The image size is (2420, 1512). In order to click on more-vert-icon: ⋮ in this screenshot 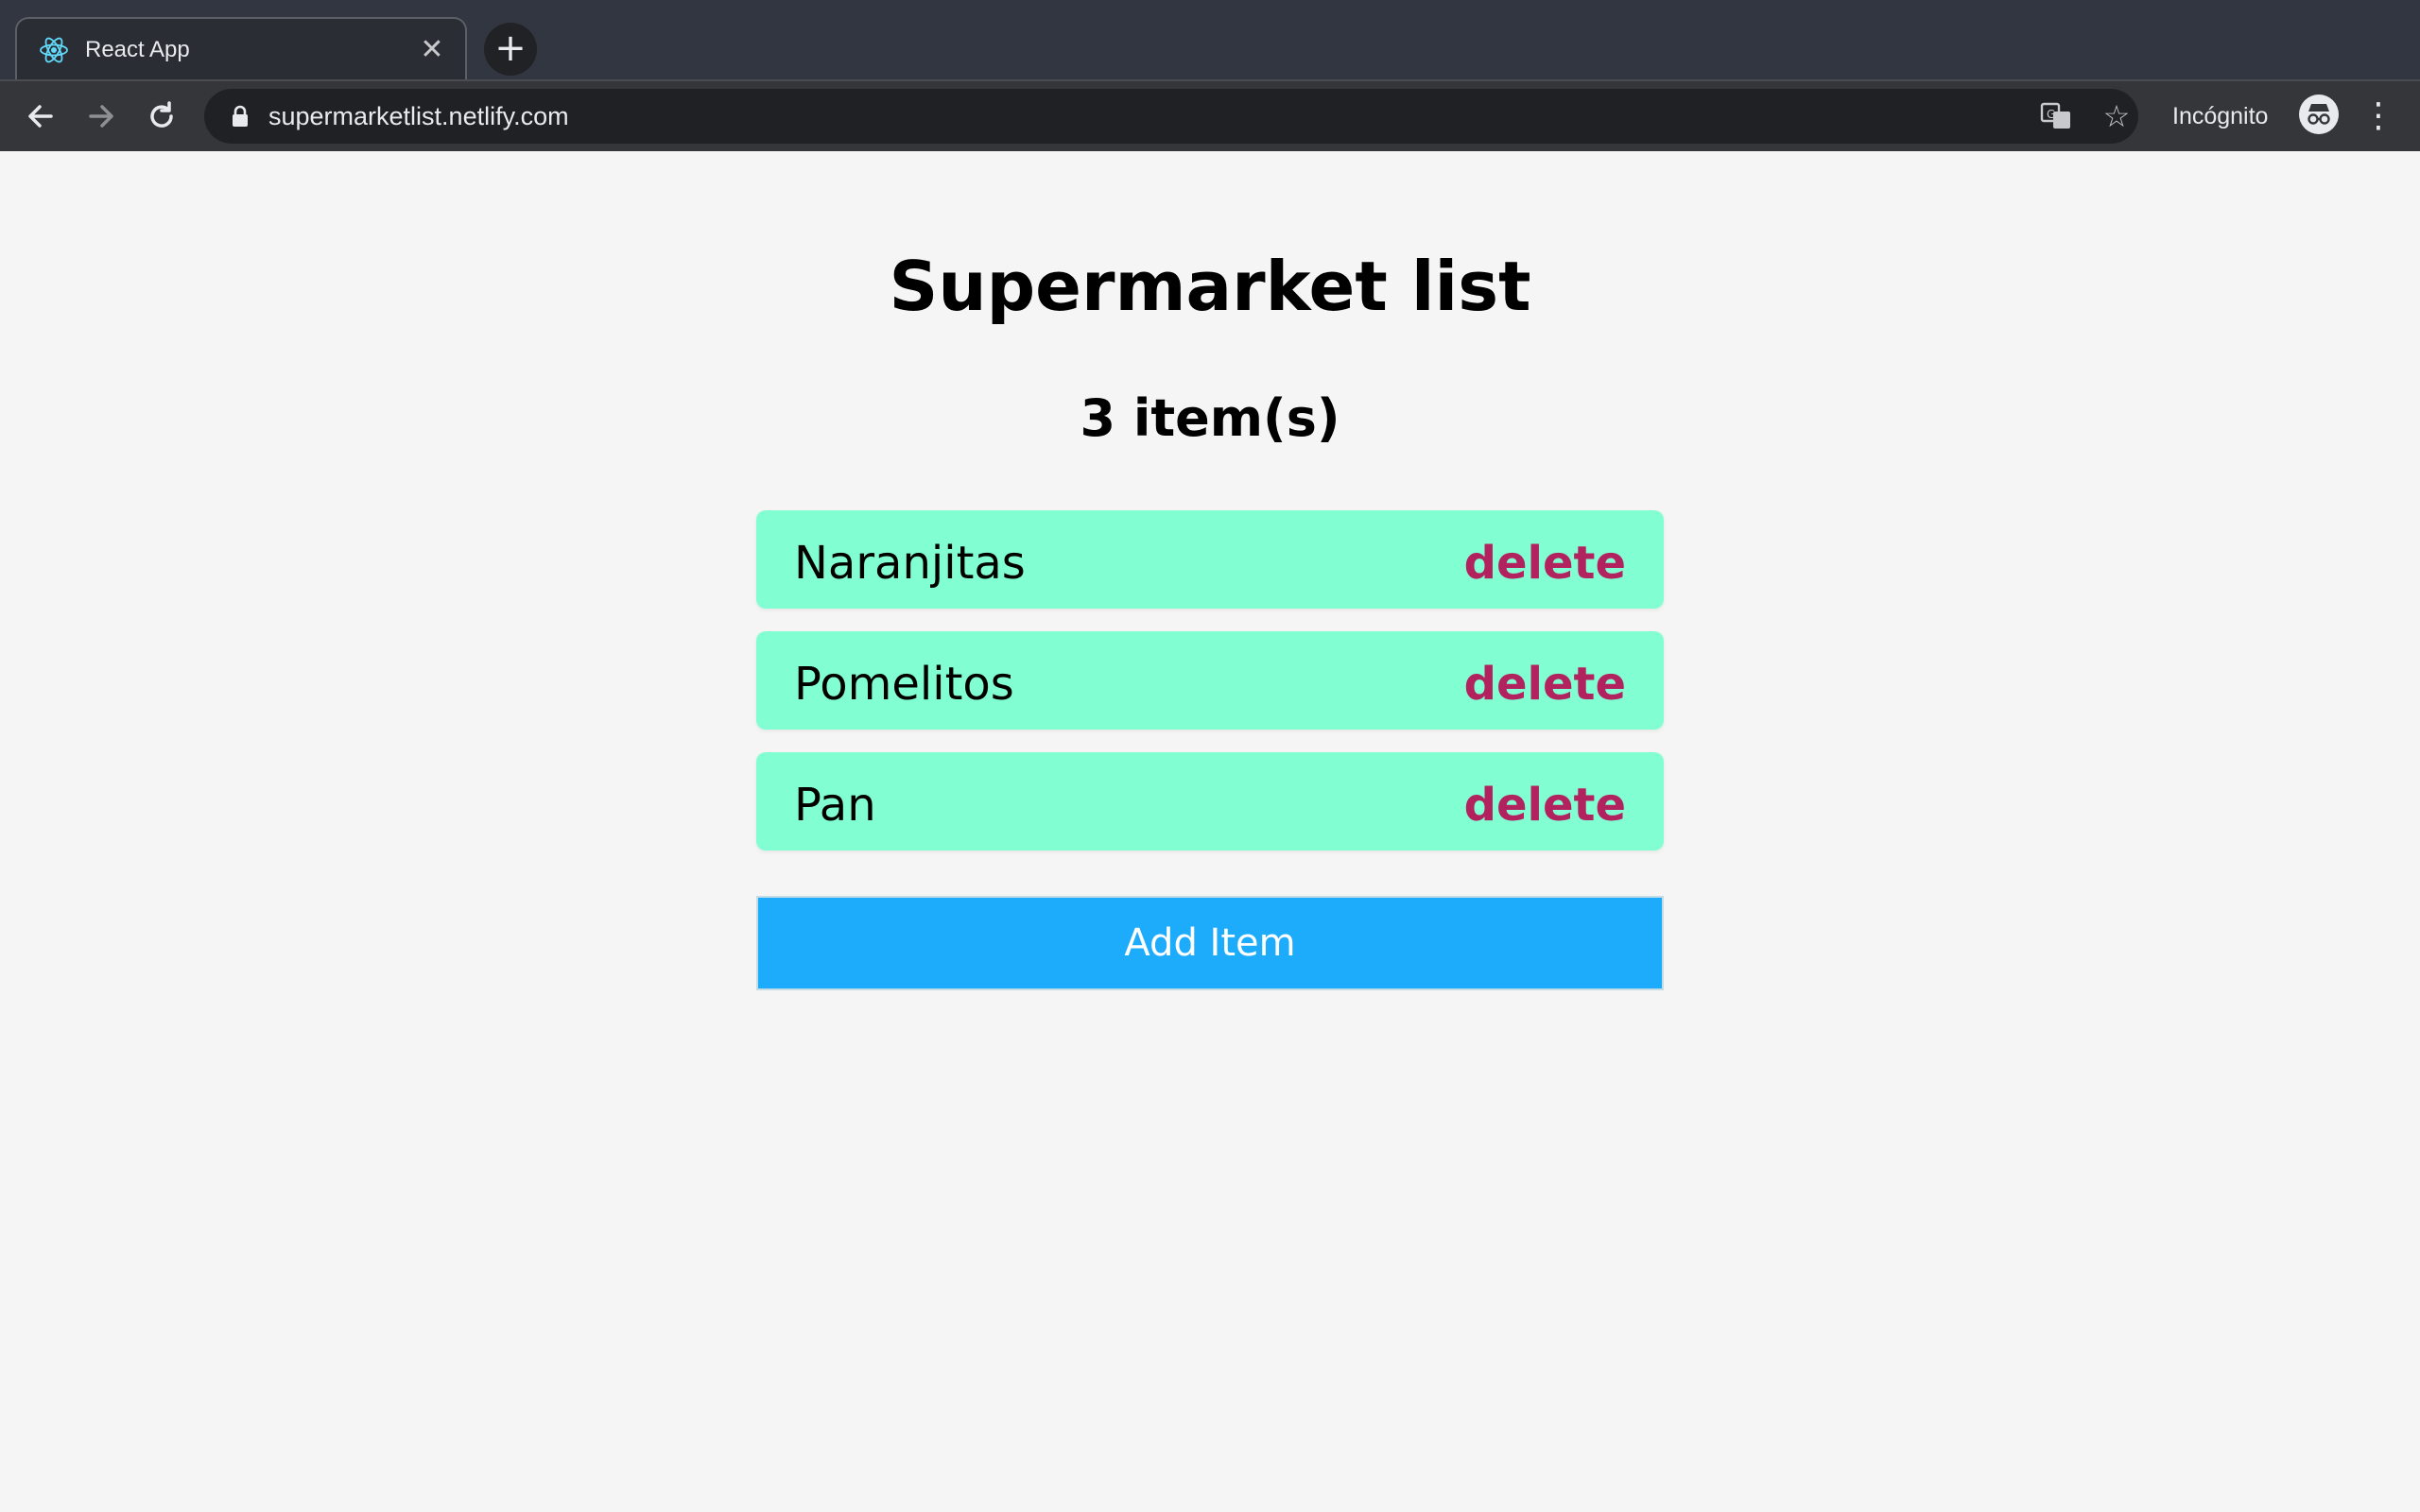, I will do `click(2378, 116)`.